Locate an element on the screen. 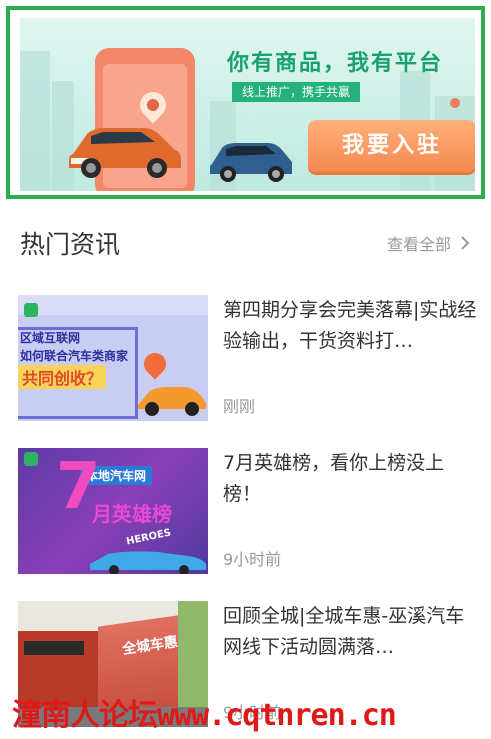 The image size is (491, 739). banner-subslogan: 线上推广，携手共赢 is located at coordinates (296, 92).